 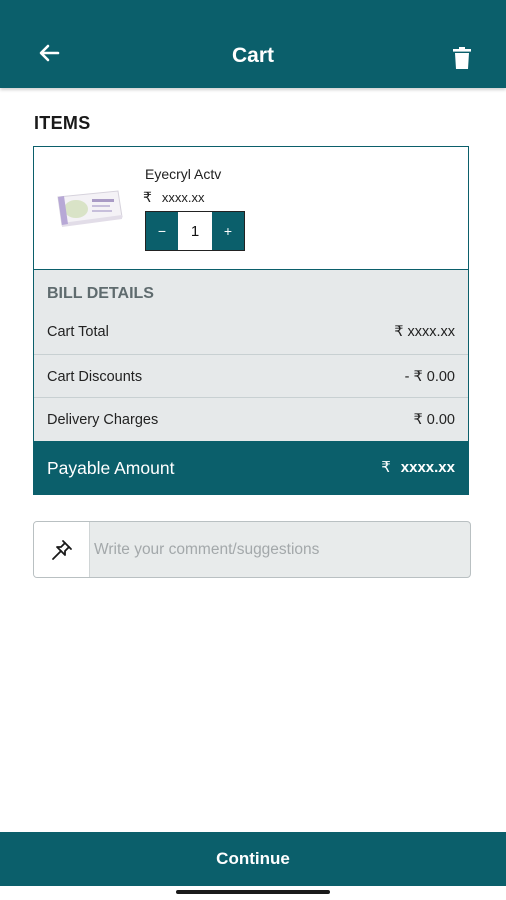 What do you see at coordinates (62, 123) in the screenshot?
I see `items-section-title: ITEMS` at bounding box center [62, 123].